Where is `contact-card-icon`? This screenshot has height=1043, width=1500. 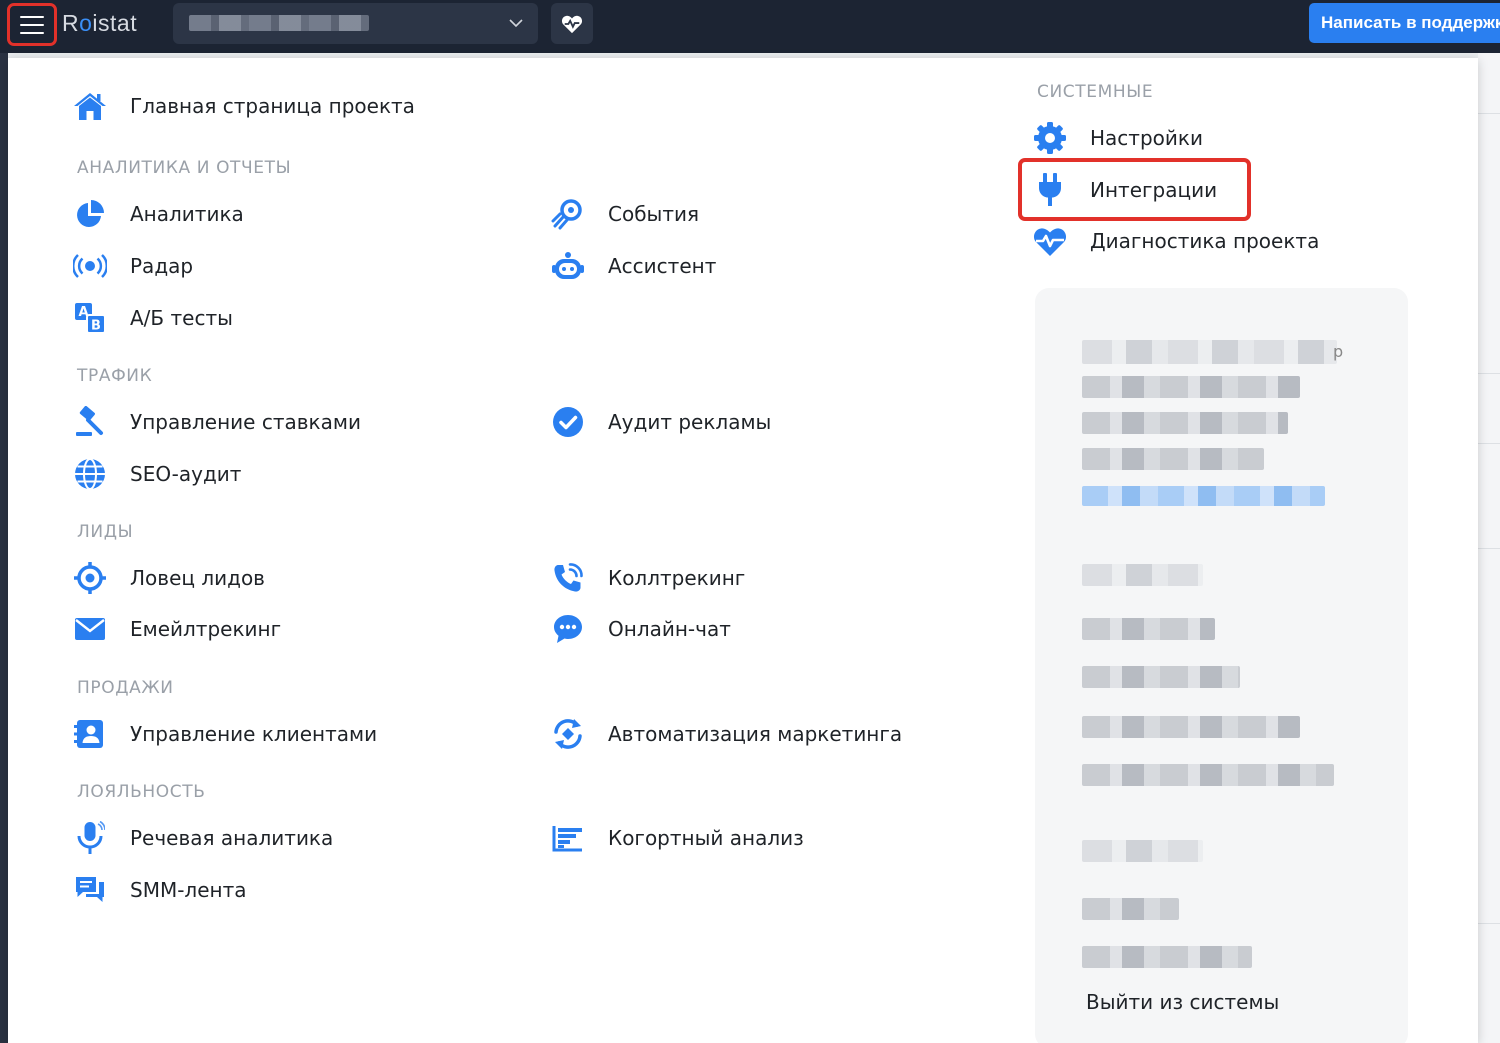 contact-card-icon is located at coordinates (90, 734).